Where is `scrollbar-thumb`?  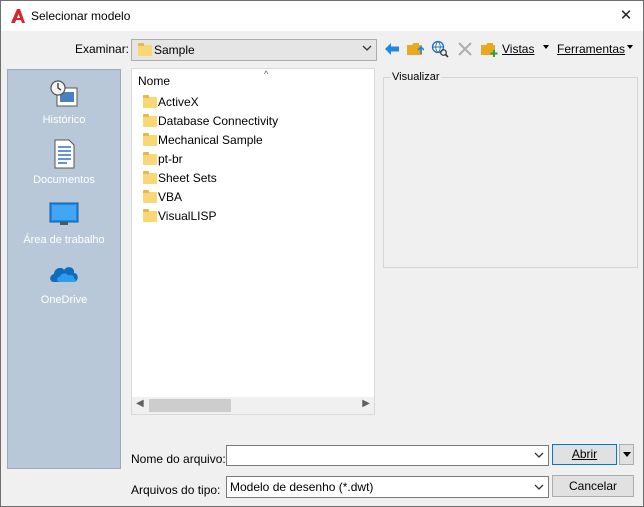
scrollbar-thumb is located at coordinates (190, 405).